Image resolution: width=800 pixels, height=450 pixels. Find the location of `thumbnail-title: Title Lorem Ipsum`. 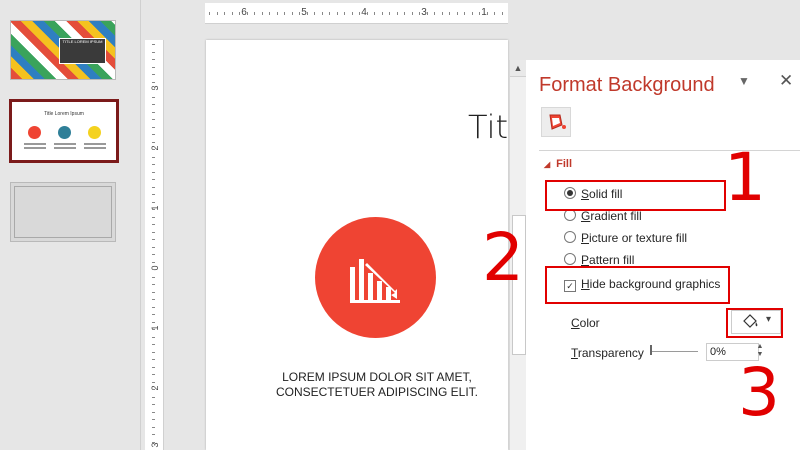

thumbnail-title: Title Lorem Ipsum is located at coordinates (64, 114).